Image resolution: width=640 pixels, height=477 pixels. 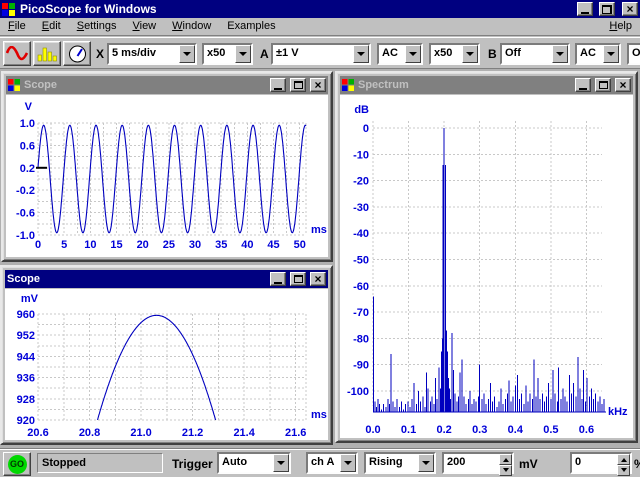 I want to click on timebase-select: 5 ms/div, so click(x=152, y=54).